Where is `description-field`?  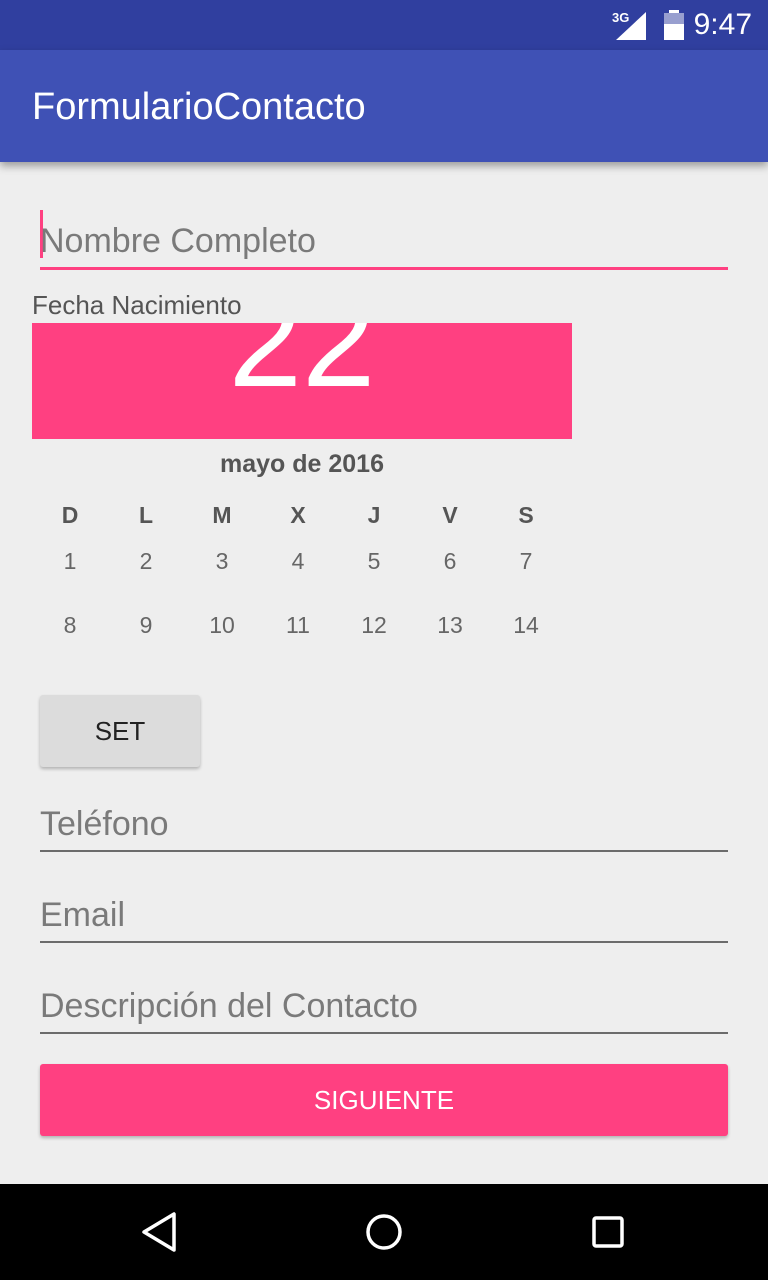 description-field is located at coordinates (384, 1004).